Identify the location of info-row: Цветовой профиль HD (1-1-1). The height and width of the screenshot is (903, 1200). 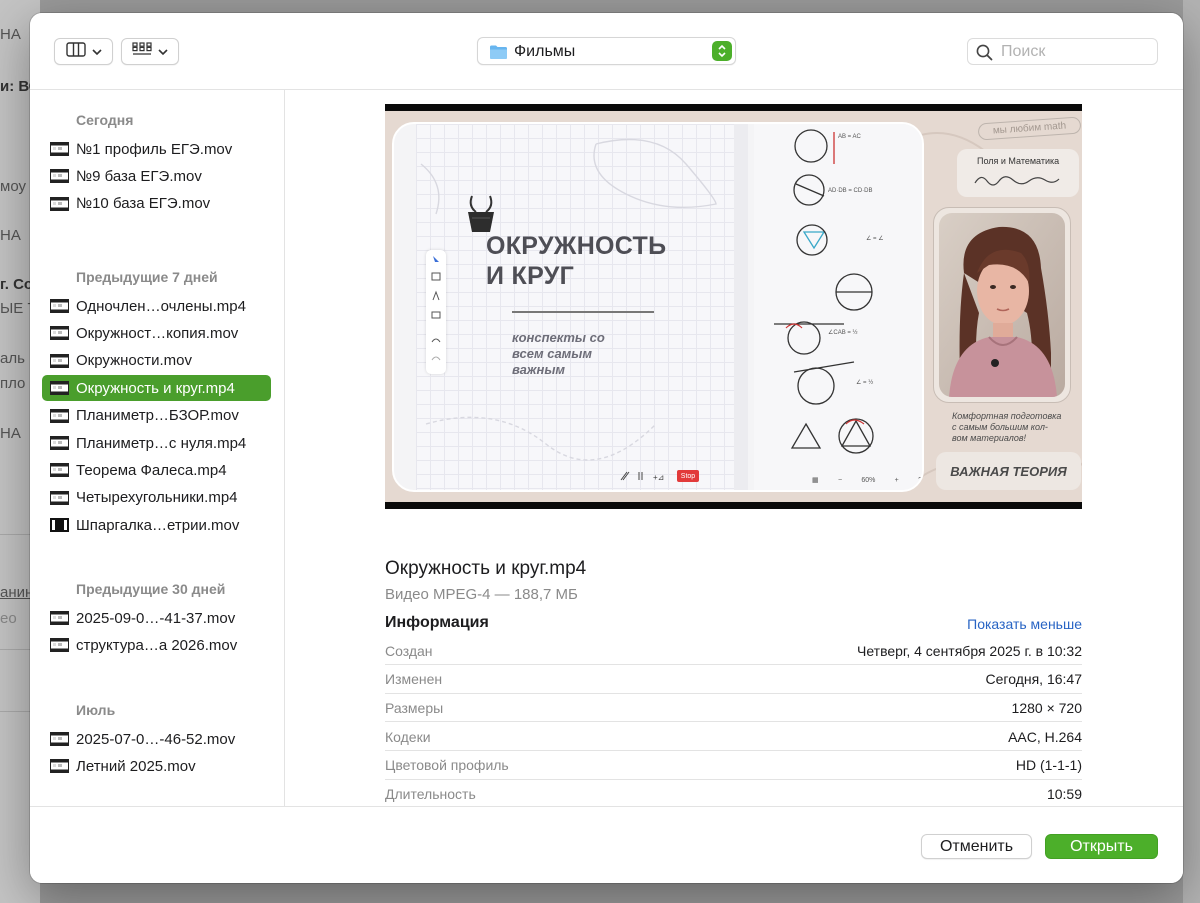
(733, 766).